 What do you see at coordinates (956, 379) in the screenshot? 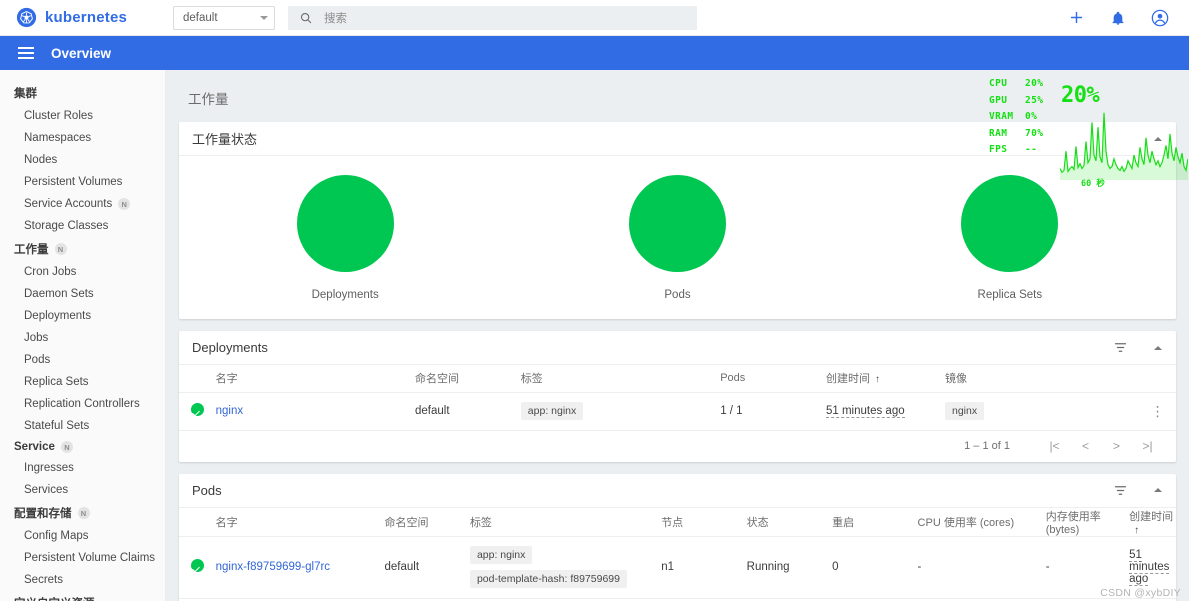
I see `column-header-label: 镜像` at bounding box center [956, 379].